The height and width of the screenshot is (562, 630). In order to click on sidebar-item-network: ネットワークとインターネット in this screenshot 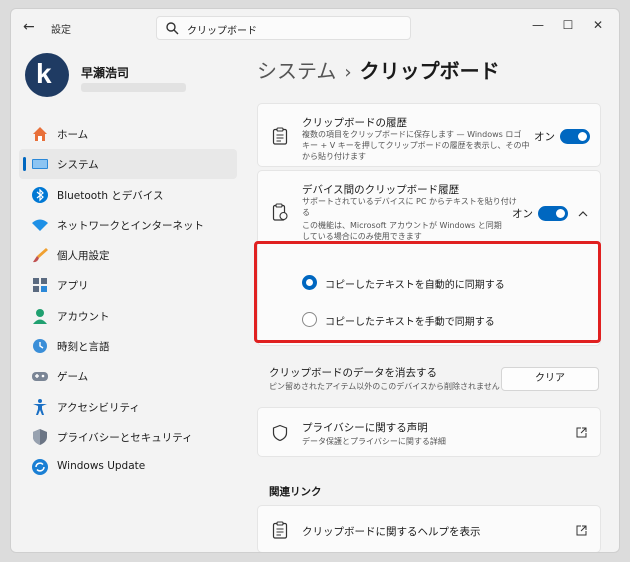, I will do `click(128, 225)`.